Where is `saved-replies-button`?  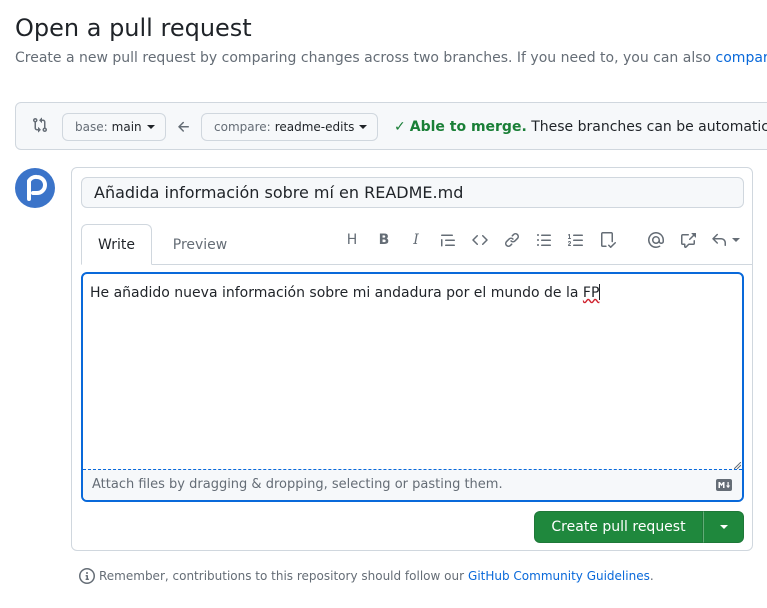
saved-replies-button is located at coordinates (725, 240).